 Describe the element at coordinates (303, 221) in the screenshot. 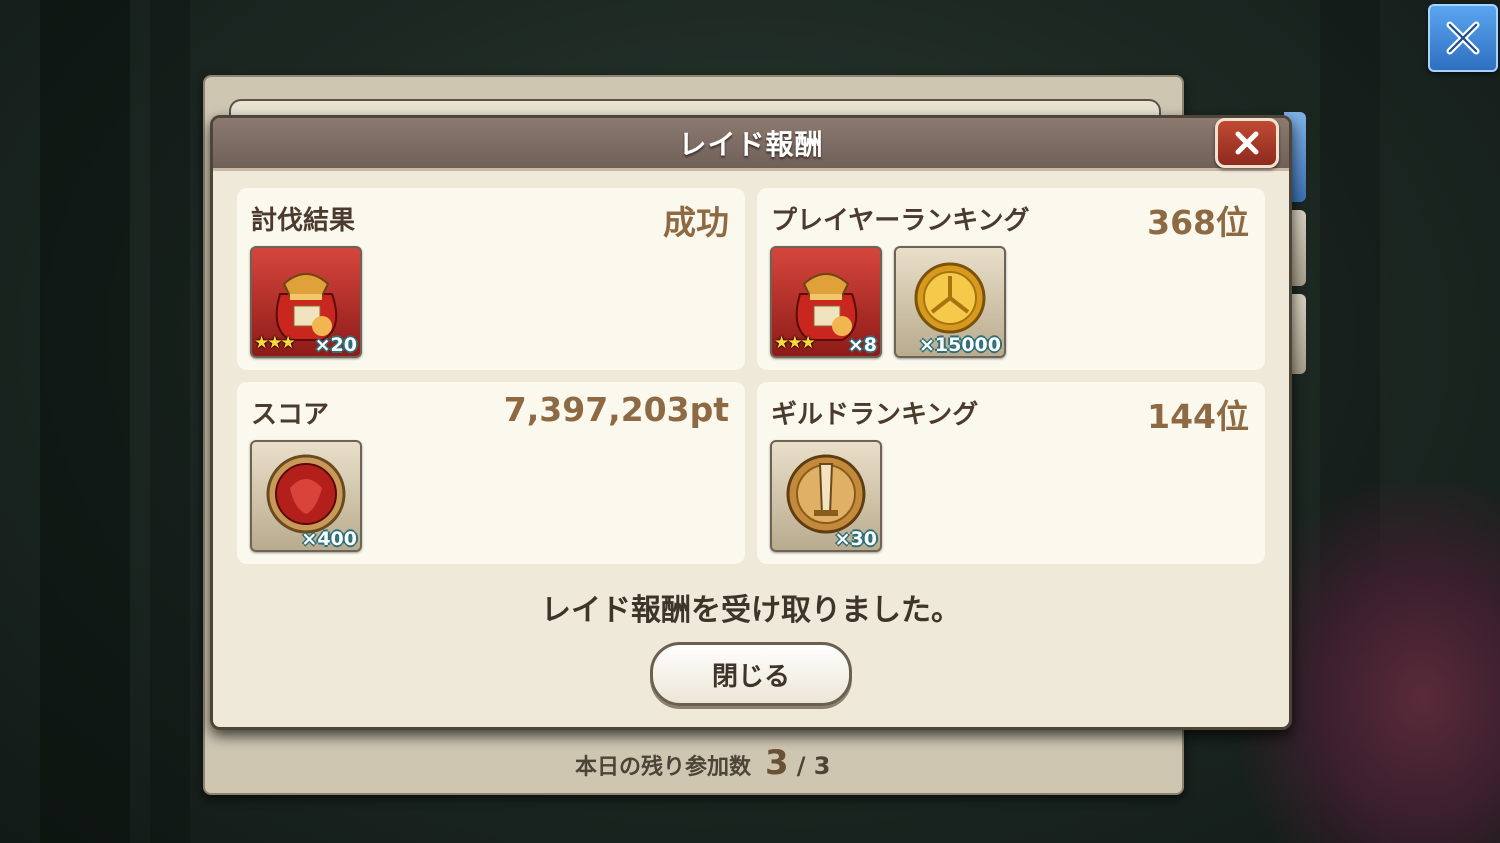

I see `result-label: 討伐結果` at that location.